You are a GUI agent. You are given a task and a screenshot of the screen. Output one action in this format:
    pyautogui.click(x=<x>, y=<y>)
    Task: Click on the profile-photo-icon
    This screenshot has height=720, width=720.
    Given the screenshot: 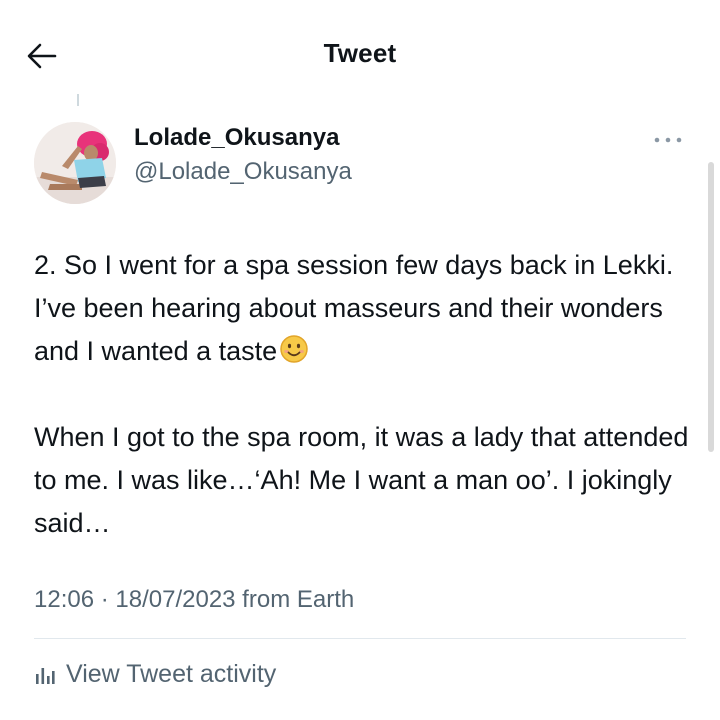 What is the action you would take?
    pyautogui.click(x=75, y=163)
    